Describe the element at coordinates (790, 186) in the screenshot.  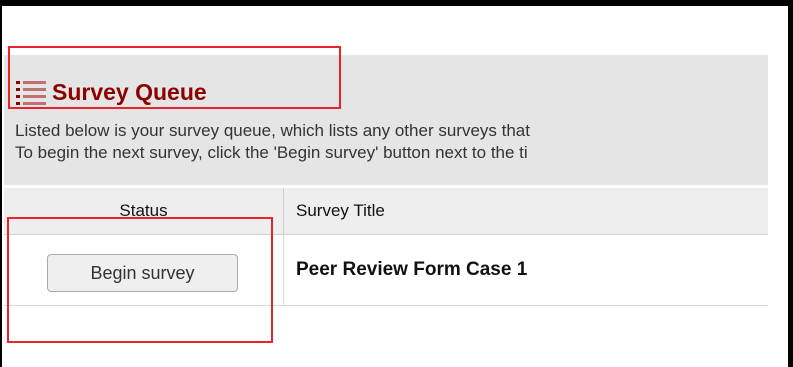
I see `right-border` at that location.